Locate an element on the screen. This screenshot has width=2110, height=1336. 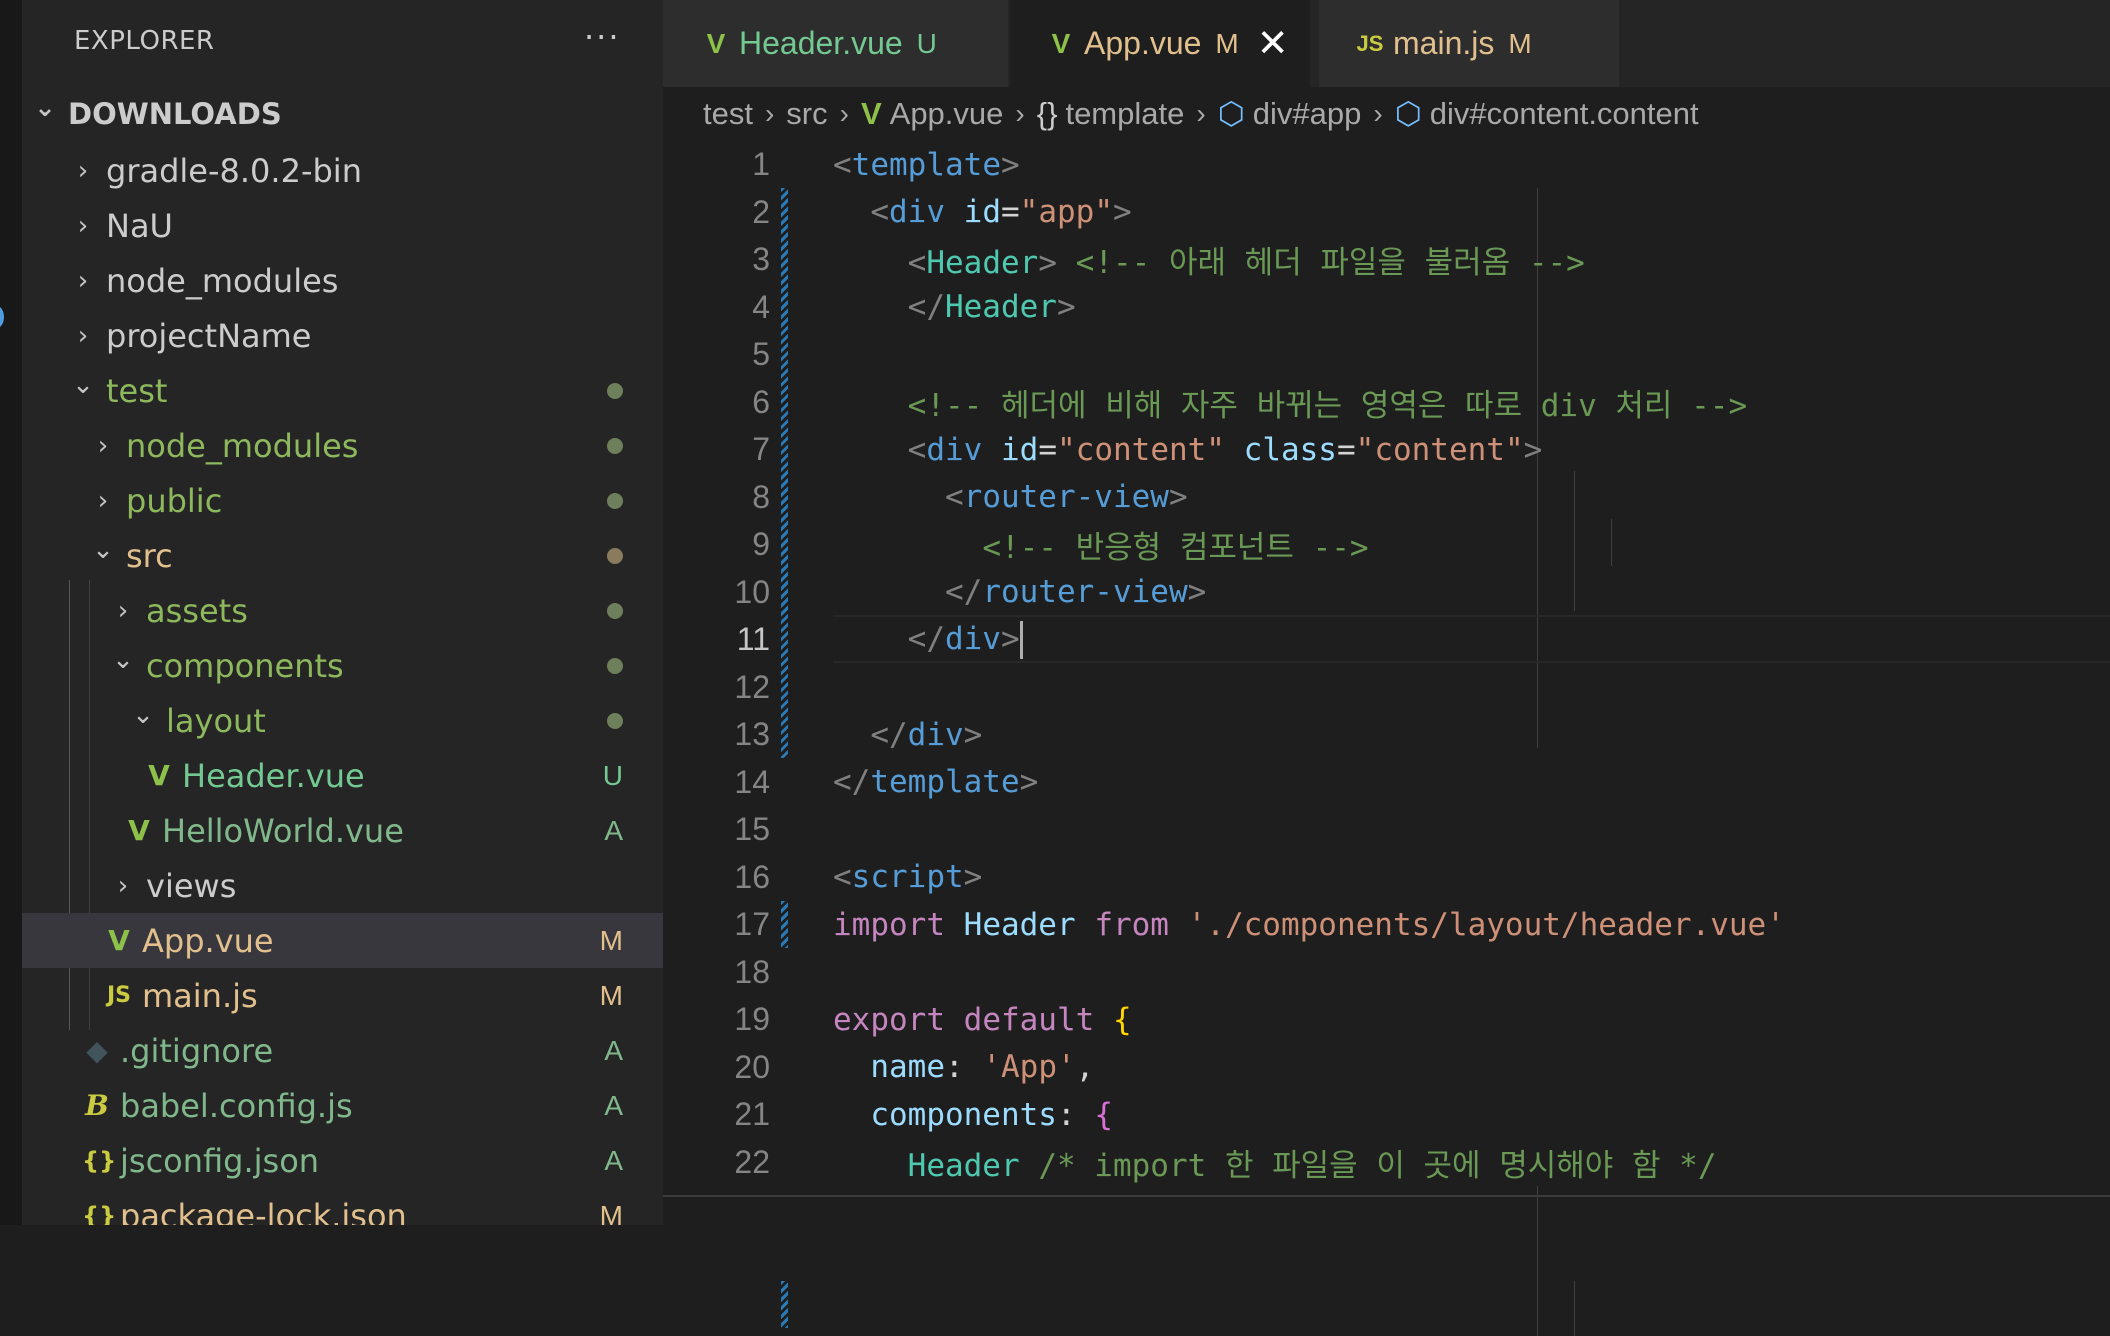
code-content: </router-view> is located at coordinates (1075, 592).